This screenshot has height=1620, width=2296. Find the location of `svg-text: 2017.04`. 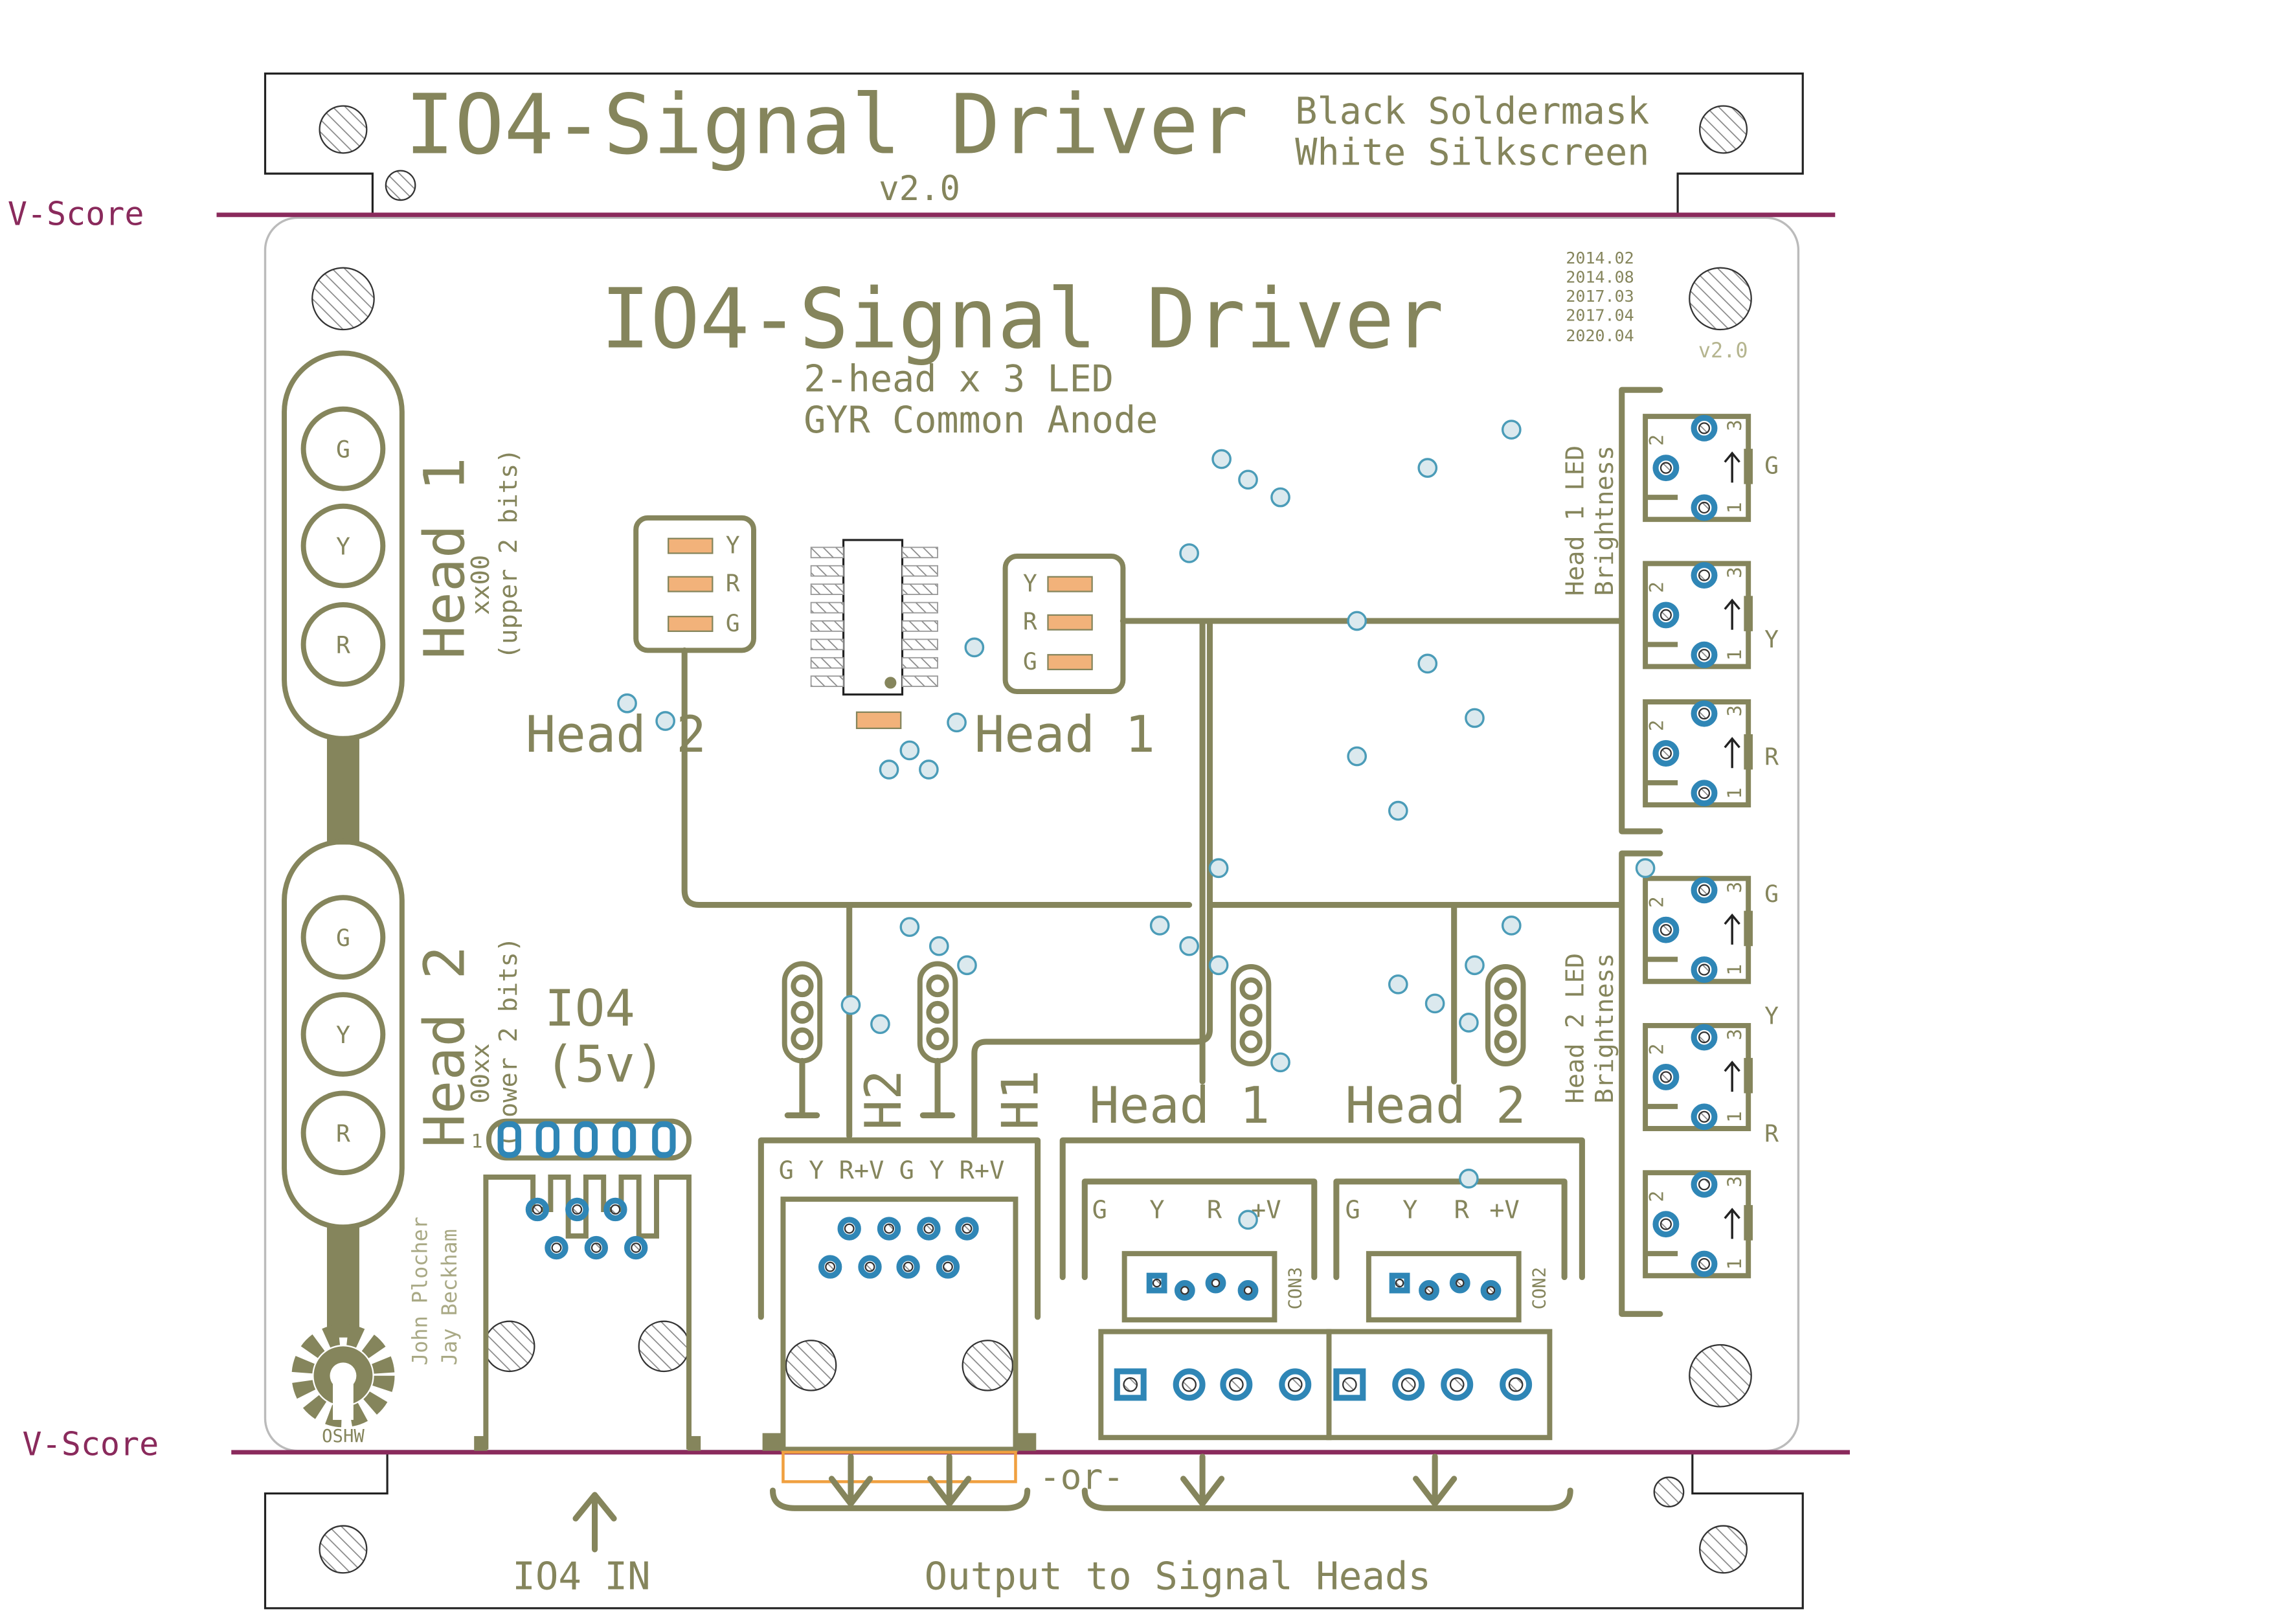

svg-text: 2017.04 is located at coordinates (1600, 315).